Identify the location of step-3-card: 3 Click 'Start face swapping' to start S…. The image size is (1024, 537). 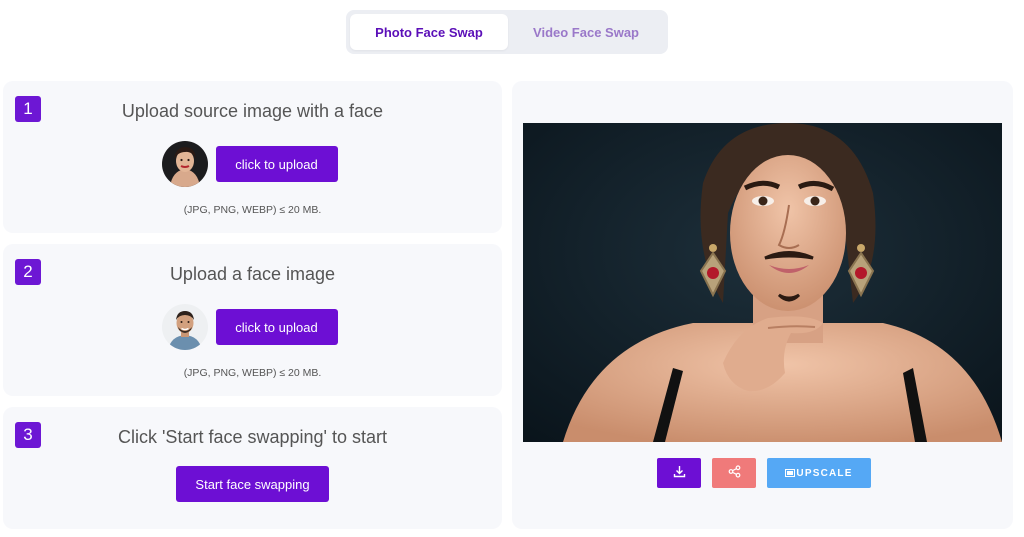
(252, 468).